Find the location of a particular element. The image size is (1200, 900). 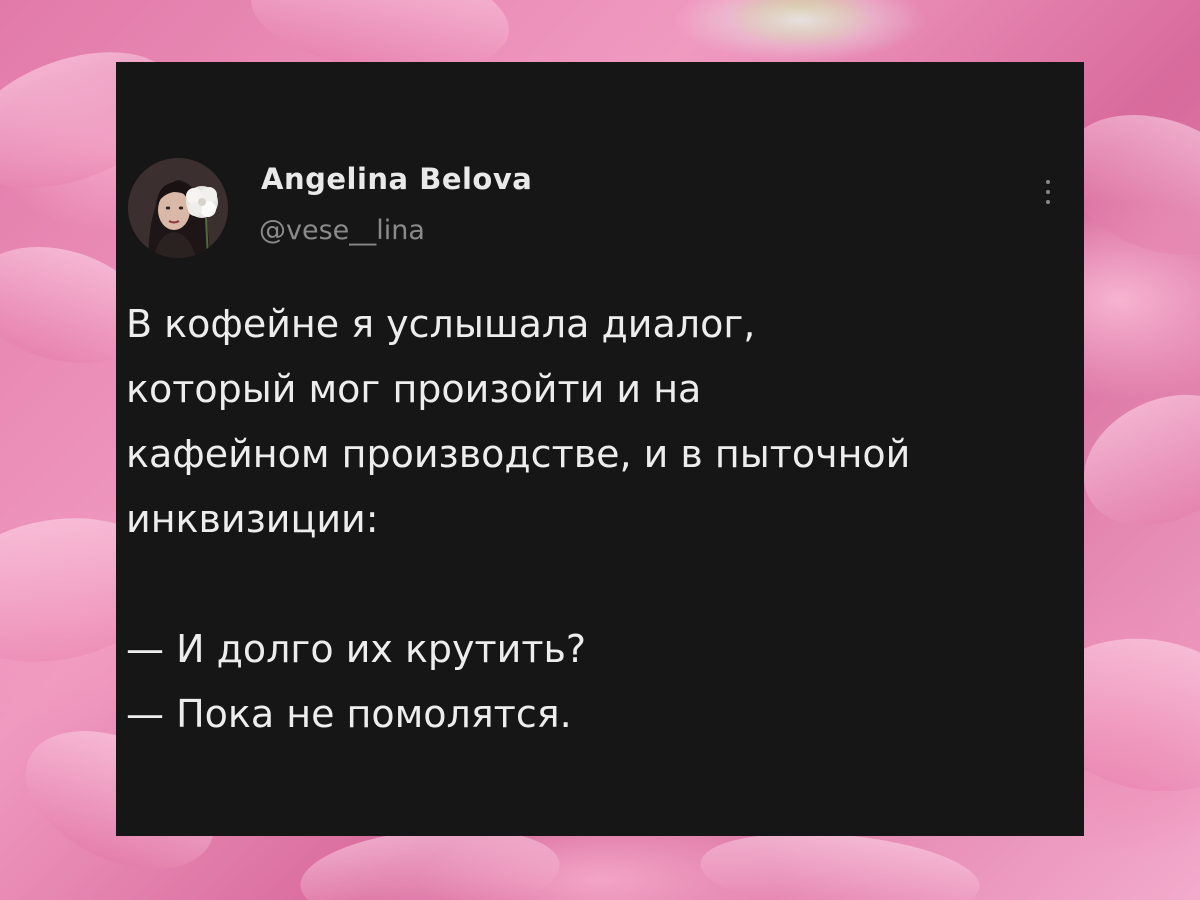

author-handle: @vese__lina is located at coordinates (342, 230).